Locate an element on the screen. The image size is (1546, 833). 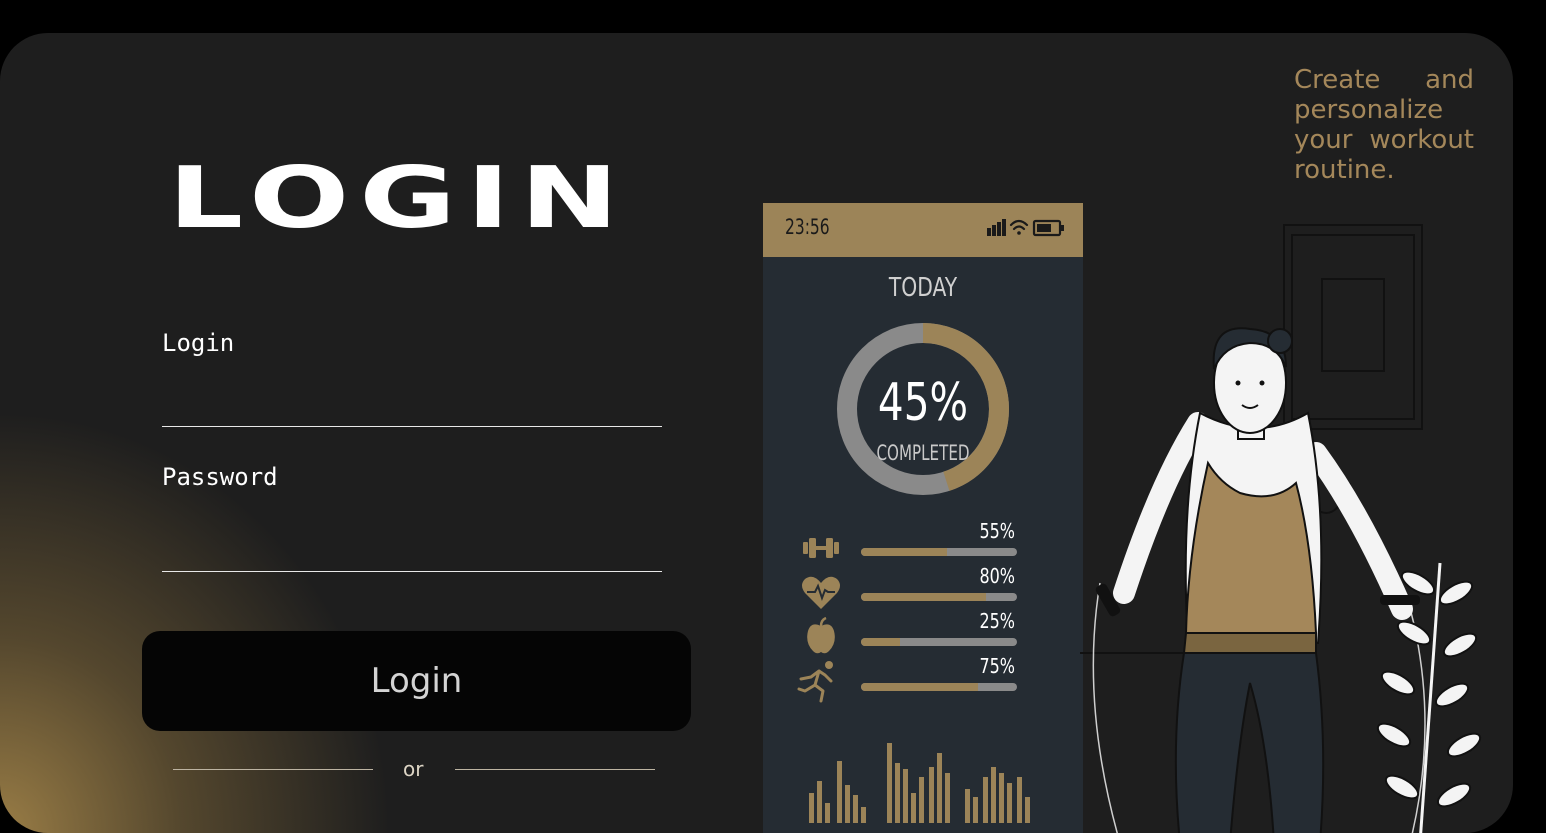
login-field is located at coordinates (412, 406).